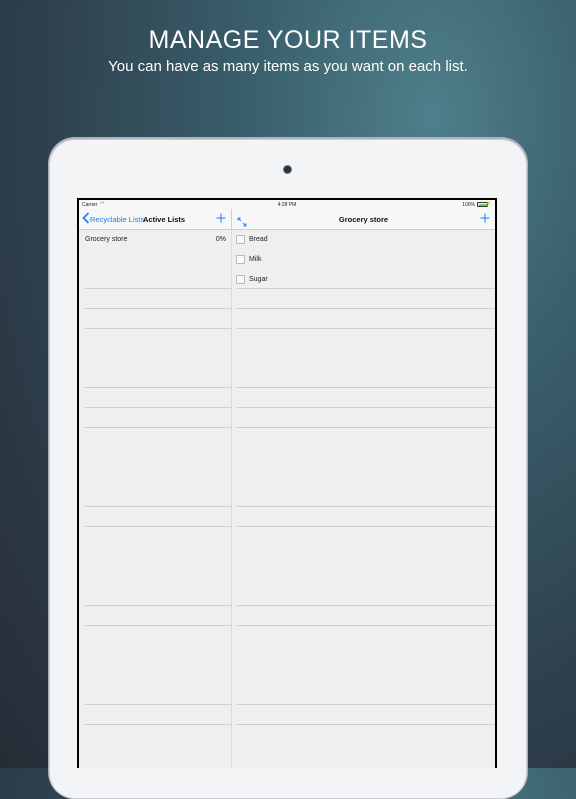 The width and height of the screenshot is (576, 799). Describe the element at coordinates (287, 169) in the screenshot. I see `front-camera` at that location.